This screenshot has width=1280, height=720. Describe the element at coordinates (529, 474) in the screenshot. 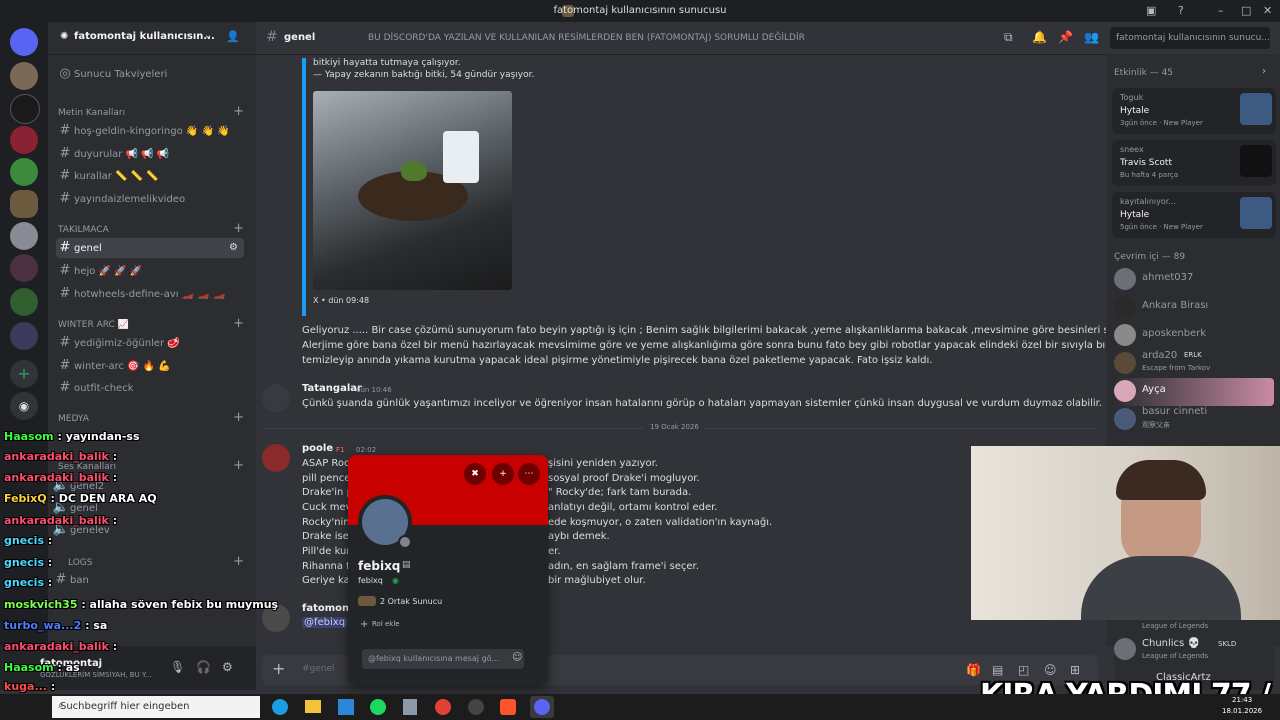

I see `more-icon: ⋯` at that location.